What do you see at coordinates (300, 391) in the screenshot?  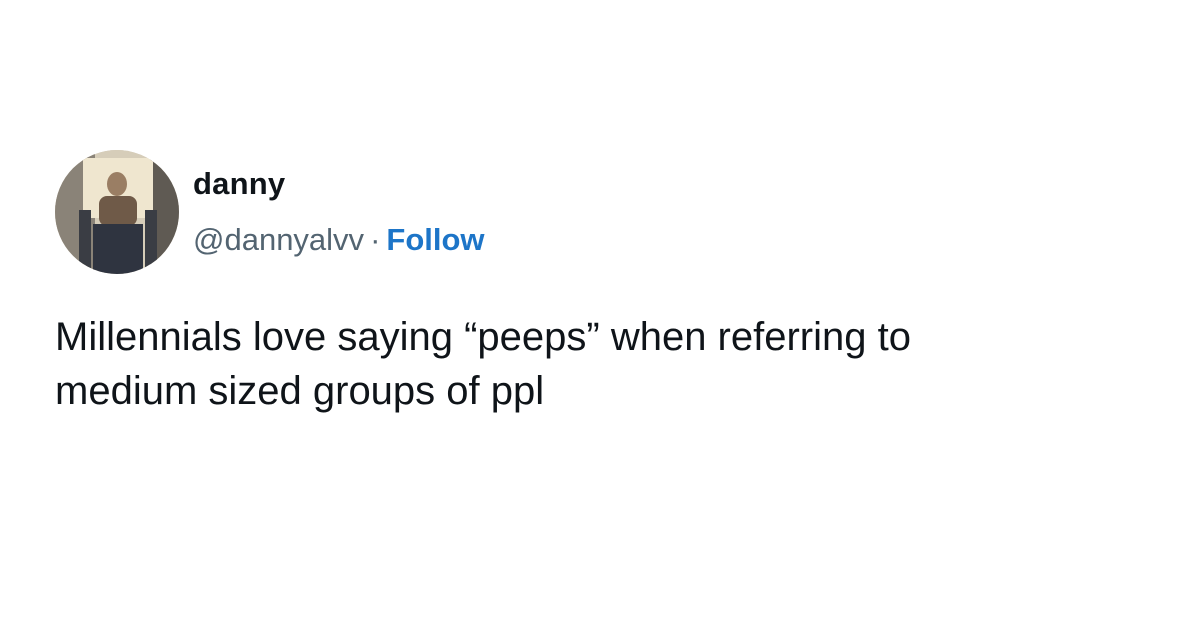 I see `tweet-text-line: medium sized groups of ppl` at bounding box center [300, 391].